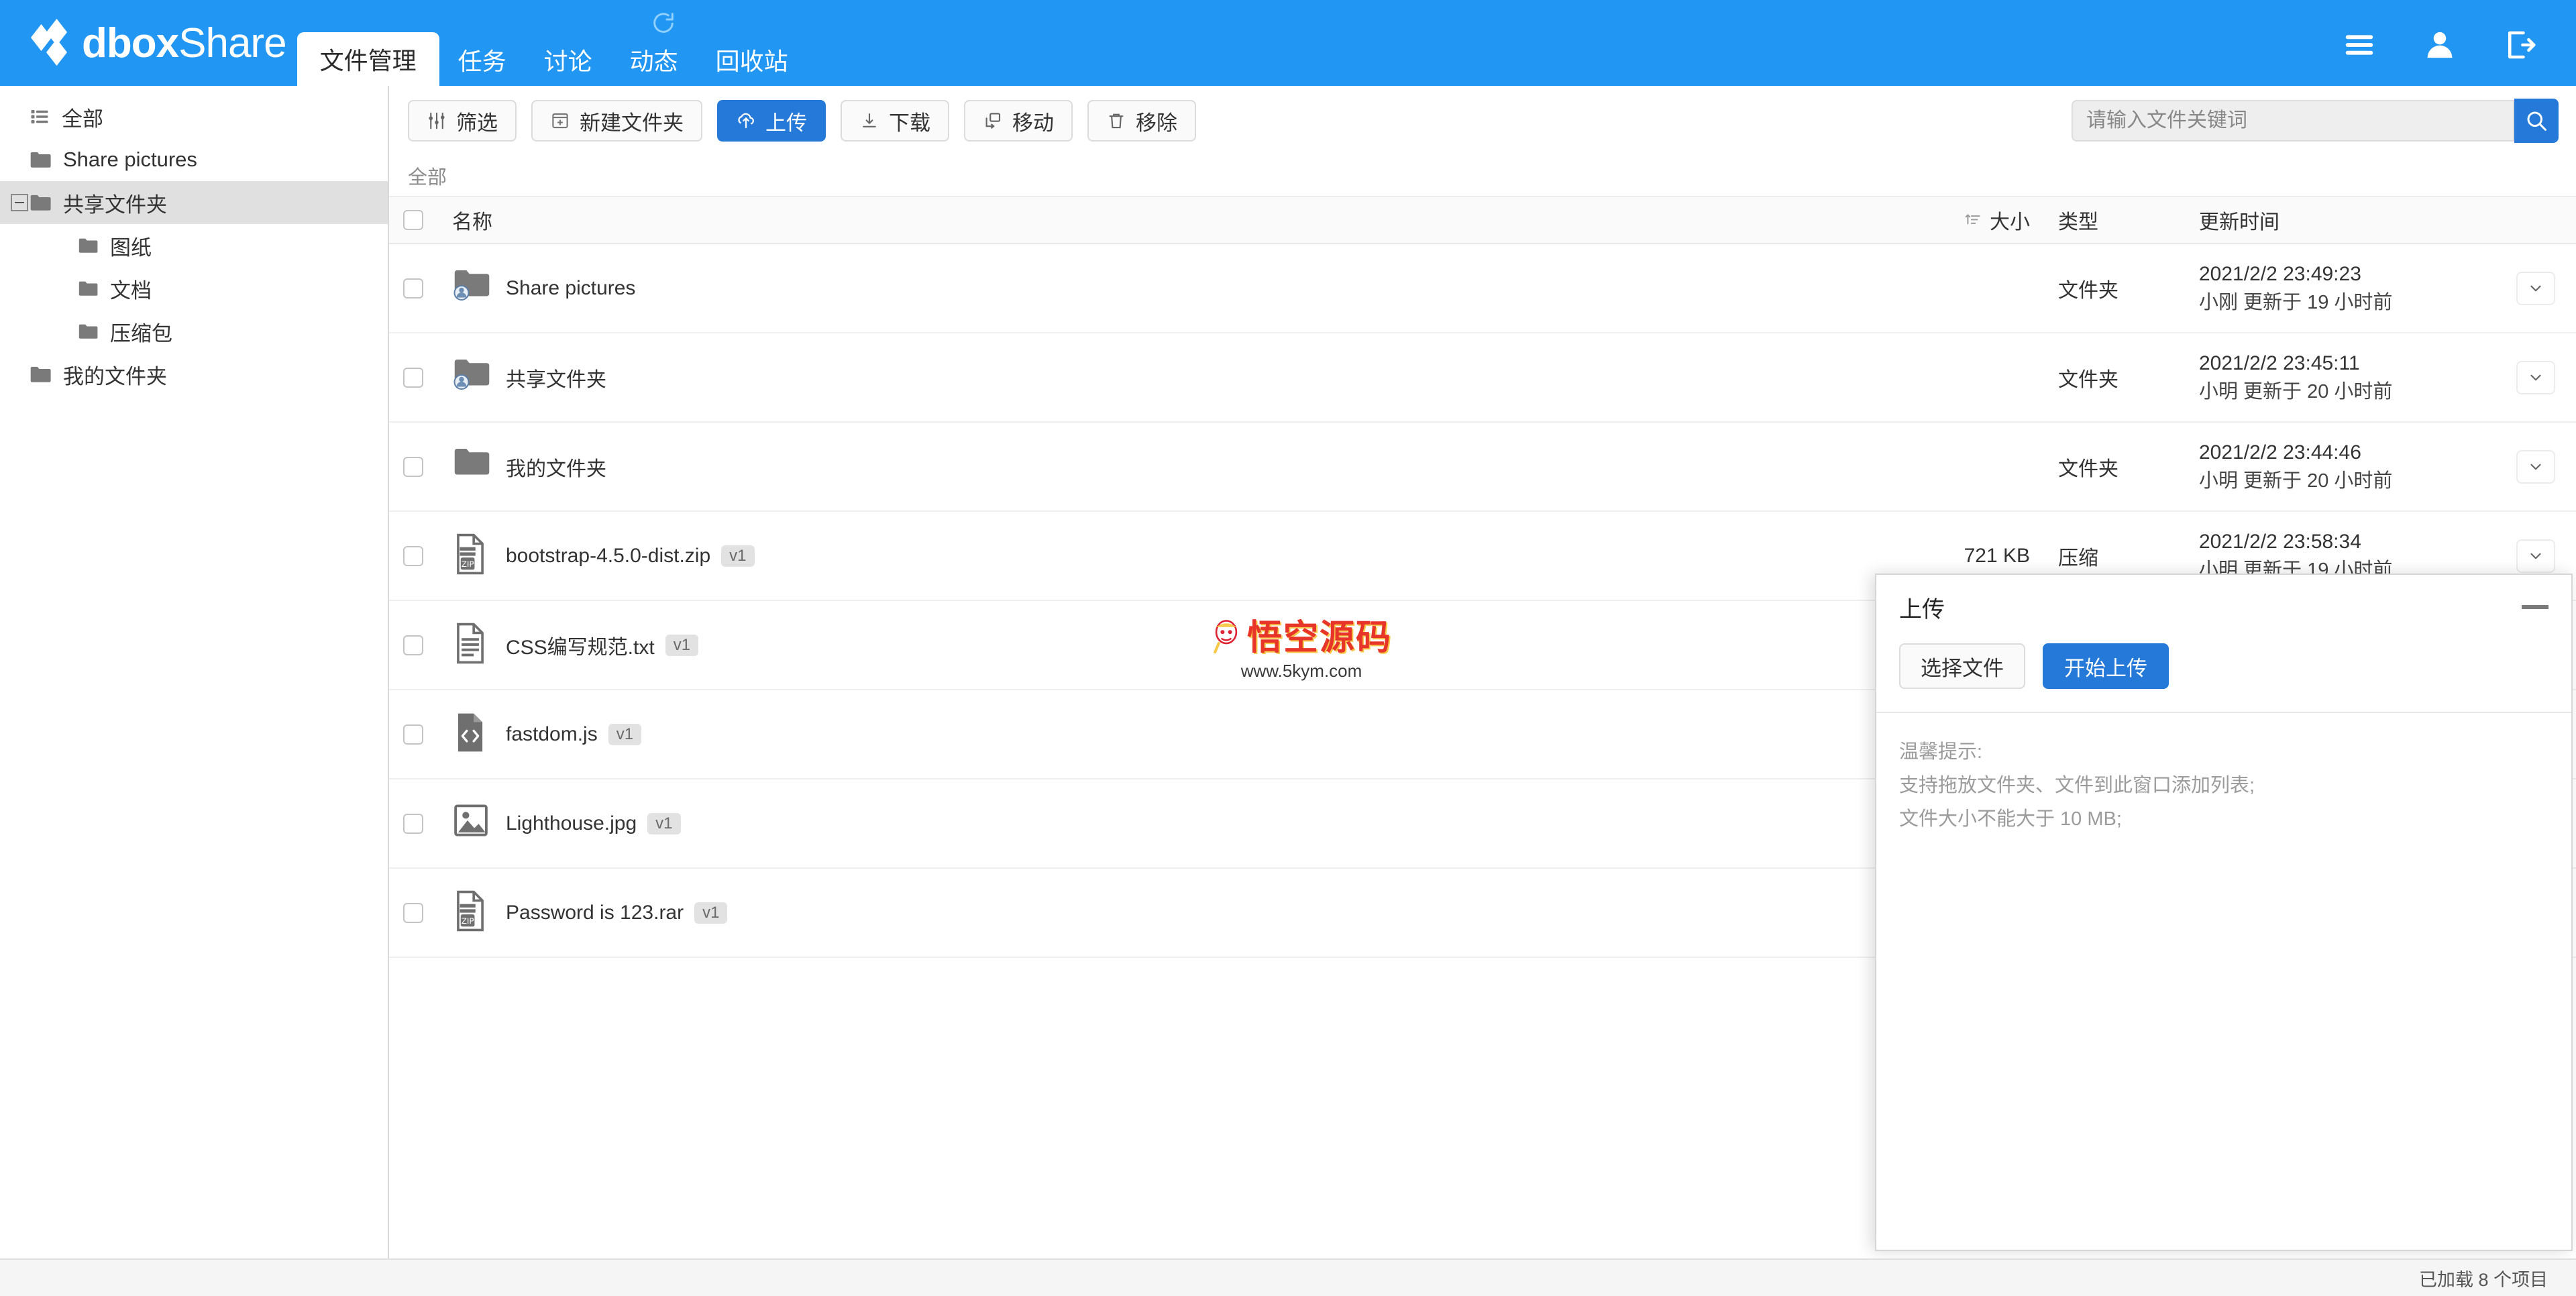 Image resolution: width=2576 pixels, height=1296 pixels. I want to click on file-name: Share pictures, so click(571, 287).